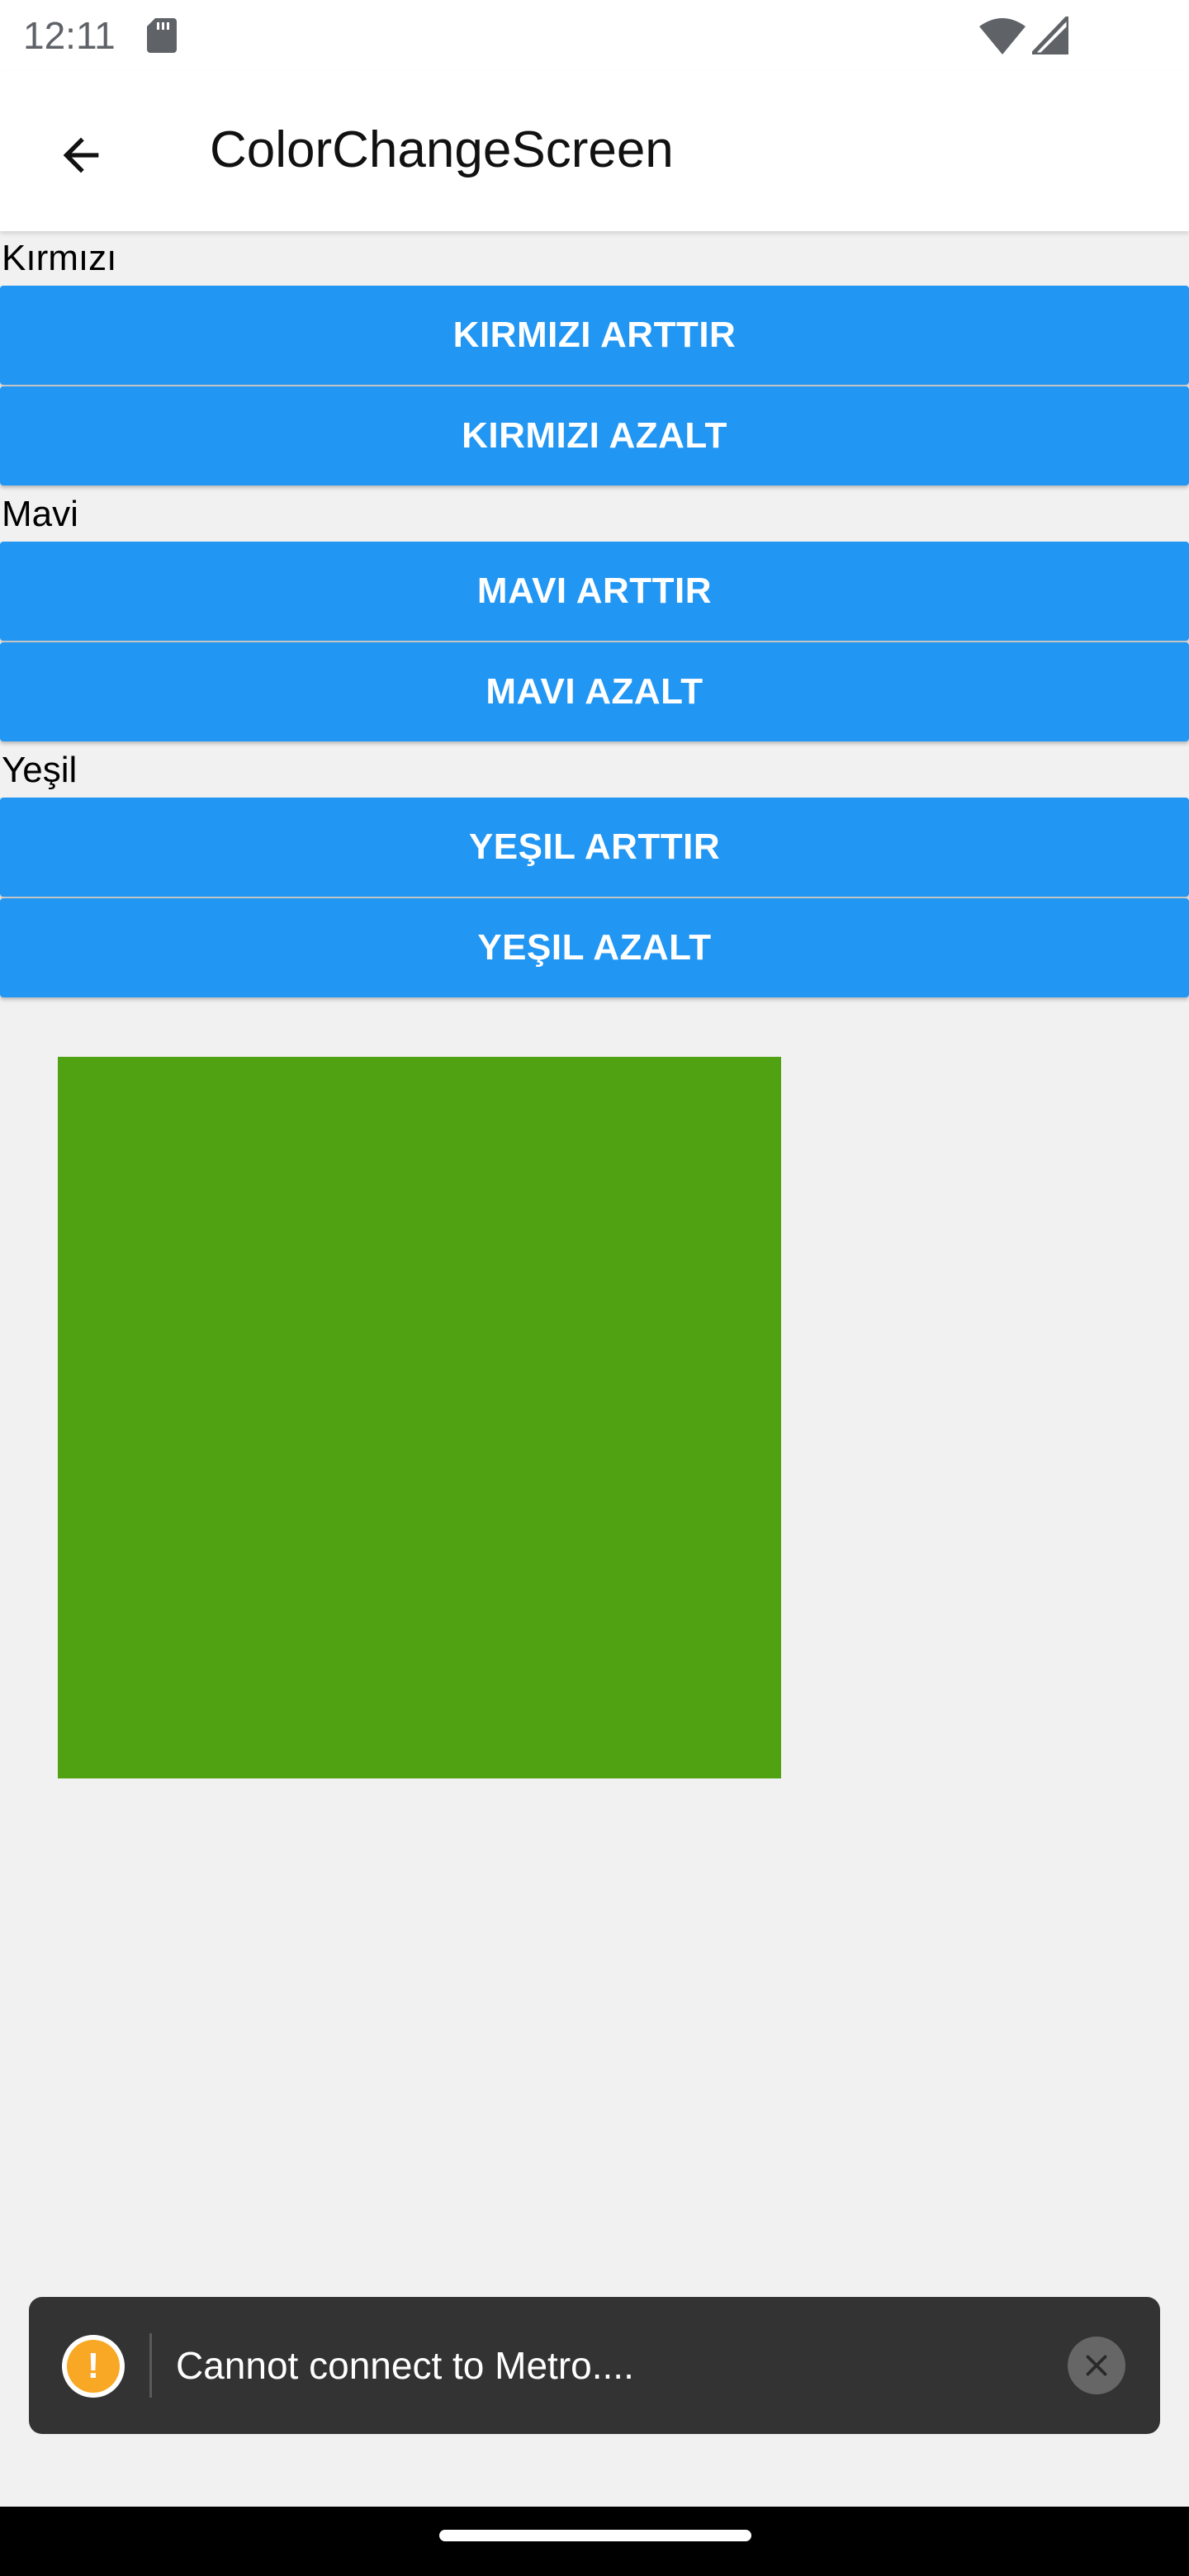 The width and height of the screenshot is (1189, 2576). I want to click on wifi-icon, so click(1002, 36).